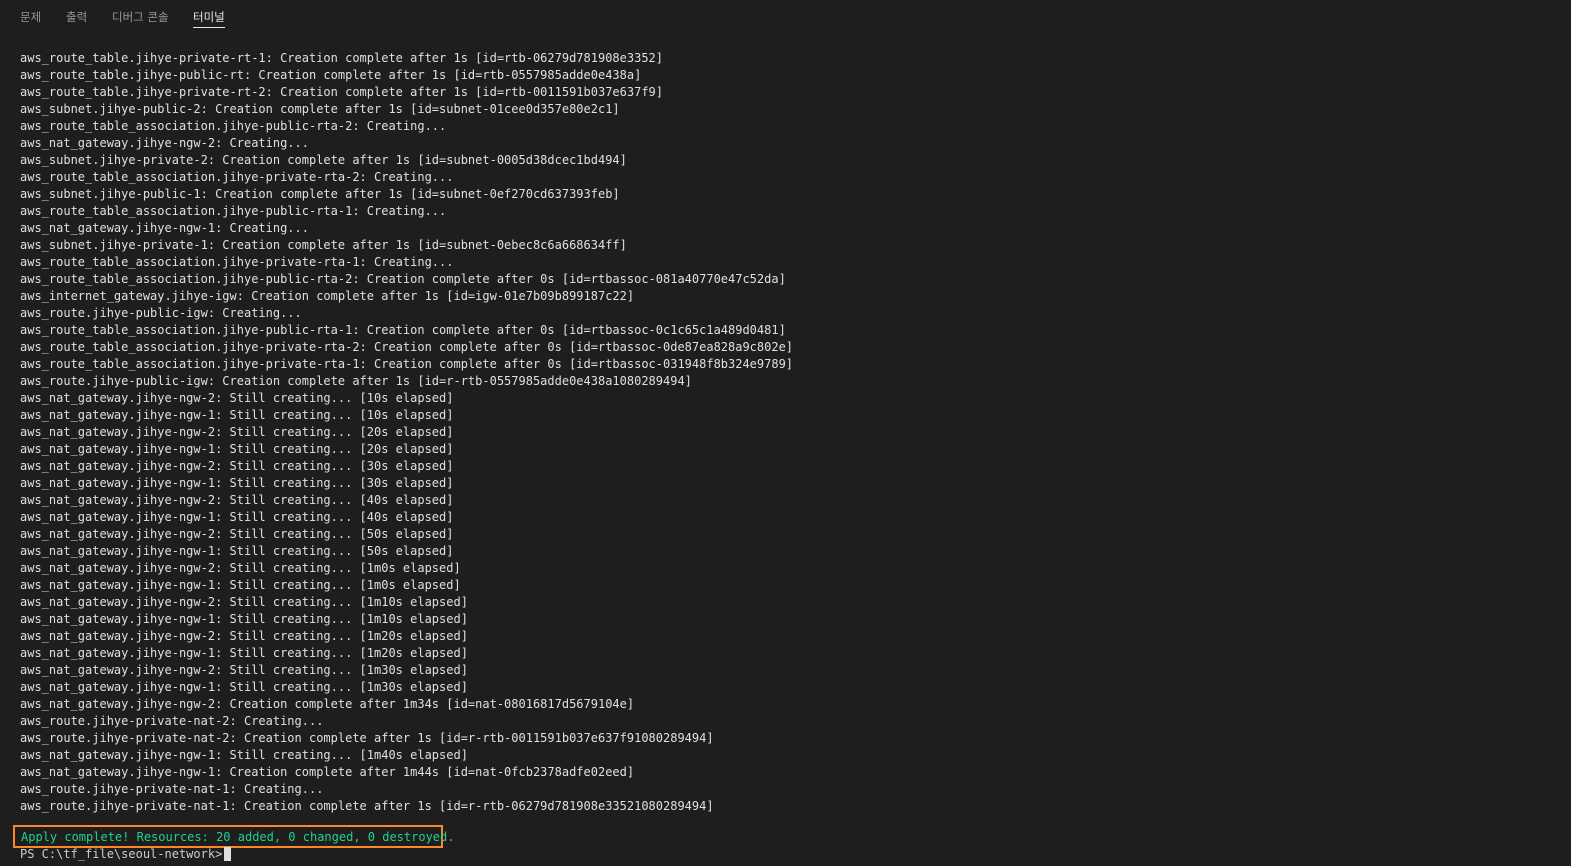  I want to click on tab-terminal: 터미널, so click(209, 18).